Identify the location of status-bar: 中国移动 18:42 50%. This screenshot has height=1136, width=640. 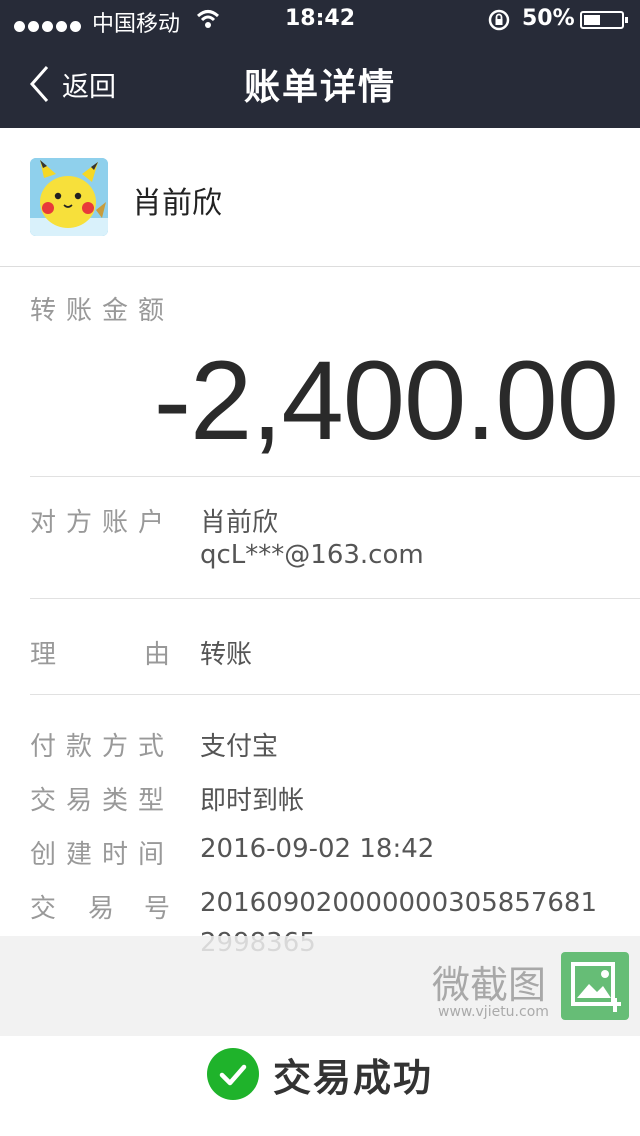
(320, 20).